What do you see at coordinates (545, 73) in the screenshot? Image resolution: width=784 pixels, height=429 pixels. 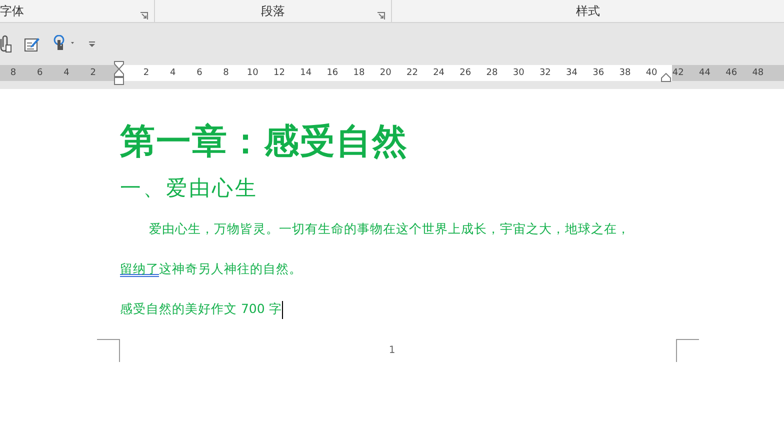 I see `ruler-number: 32` at bounding box center [545, 73].